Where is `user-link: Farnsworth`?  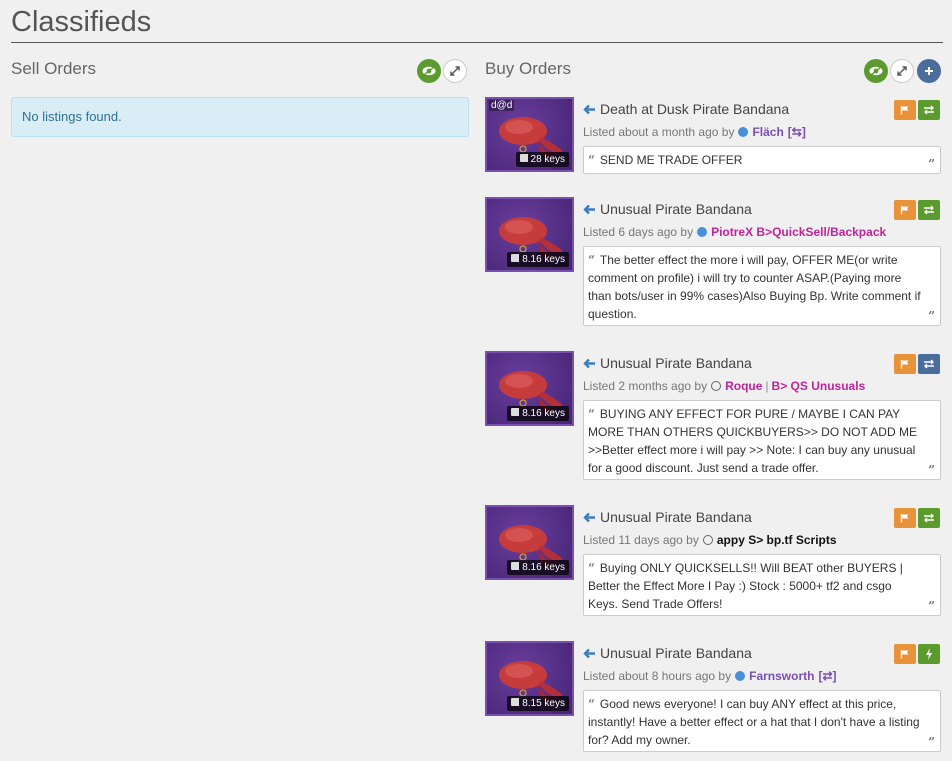
user-link: Farnsworth is located at coordinates (781, 676).